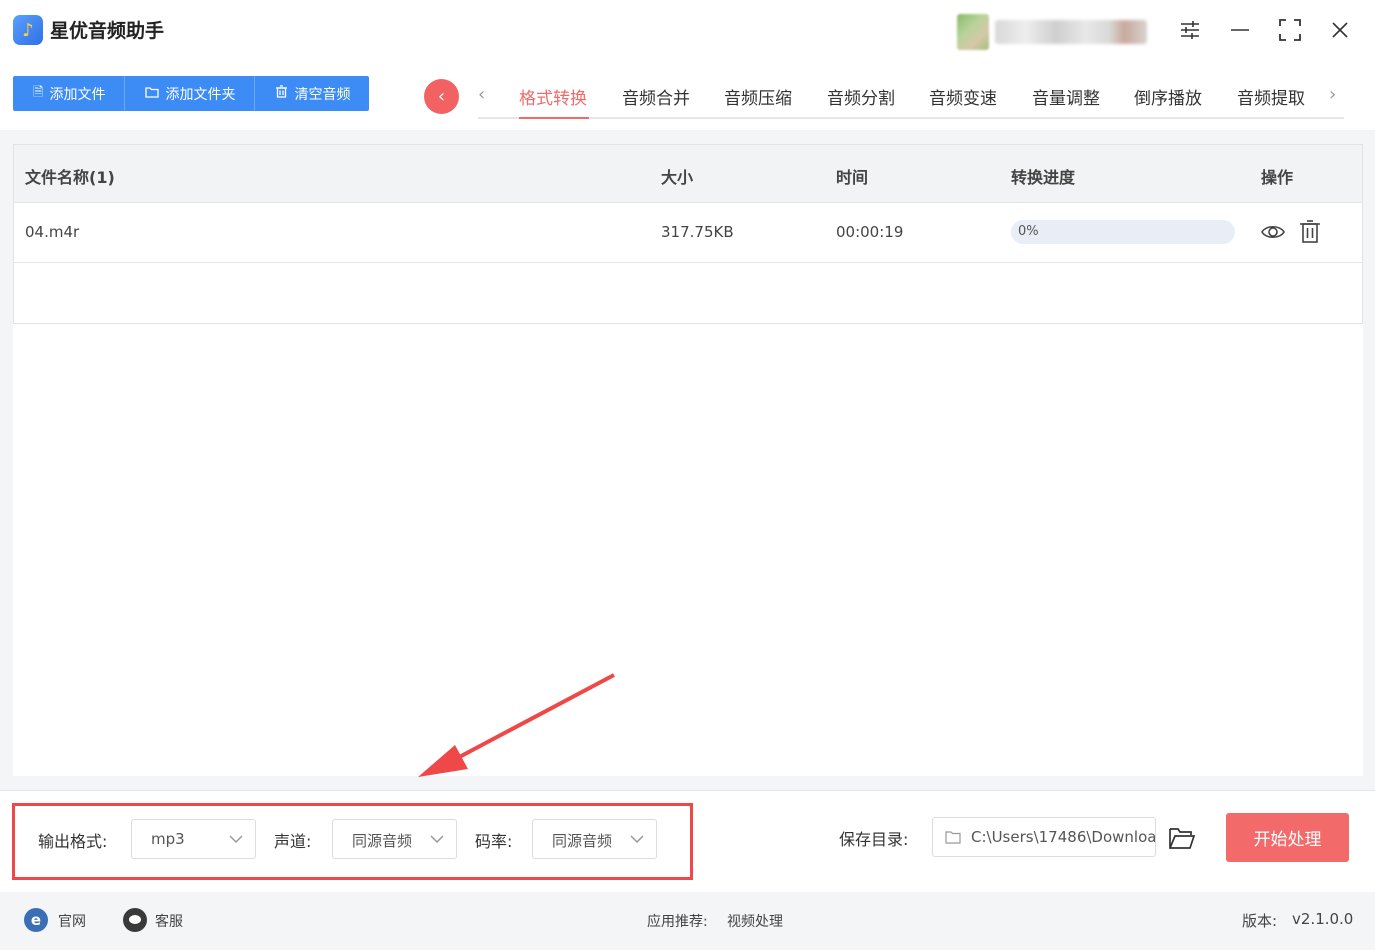 This screenshot has width=1375, height=950. I want to click on progress-text: 0%, so click(1028, 231).